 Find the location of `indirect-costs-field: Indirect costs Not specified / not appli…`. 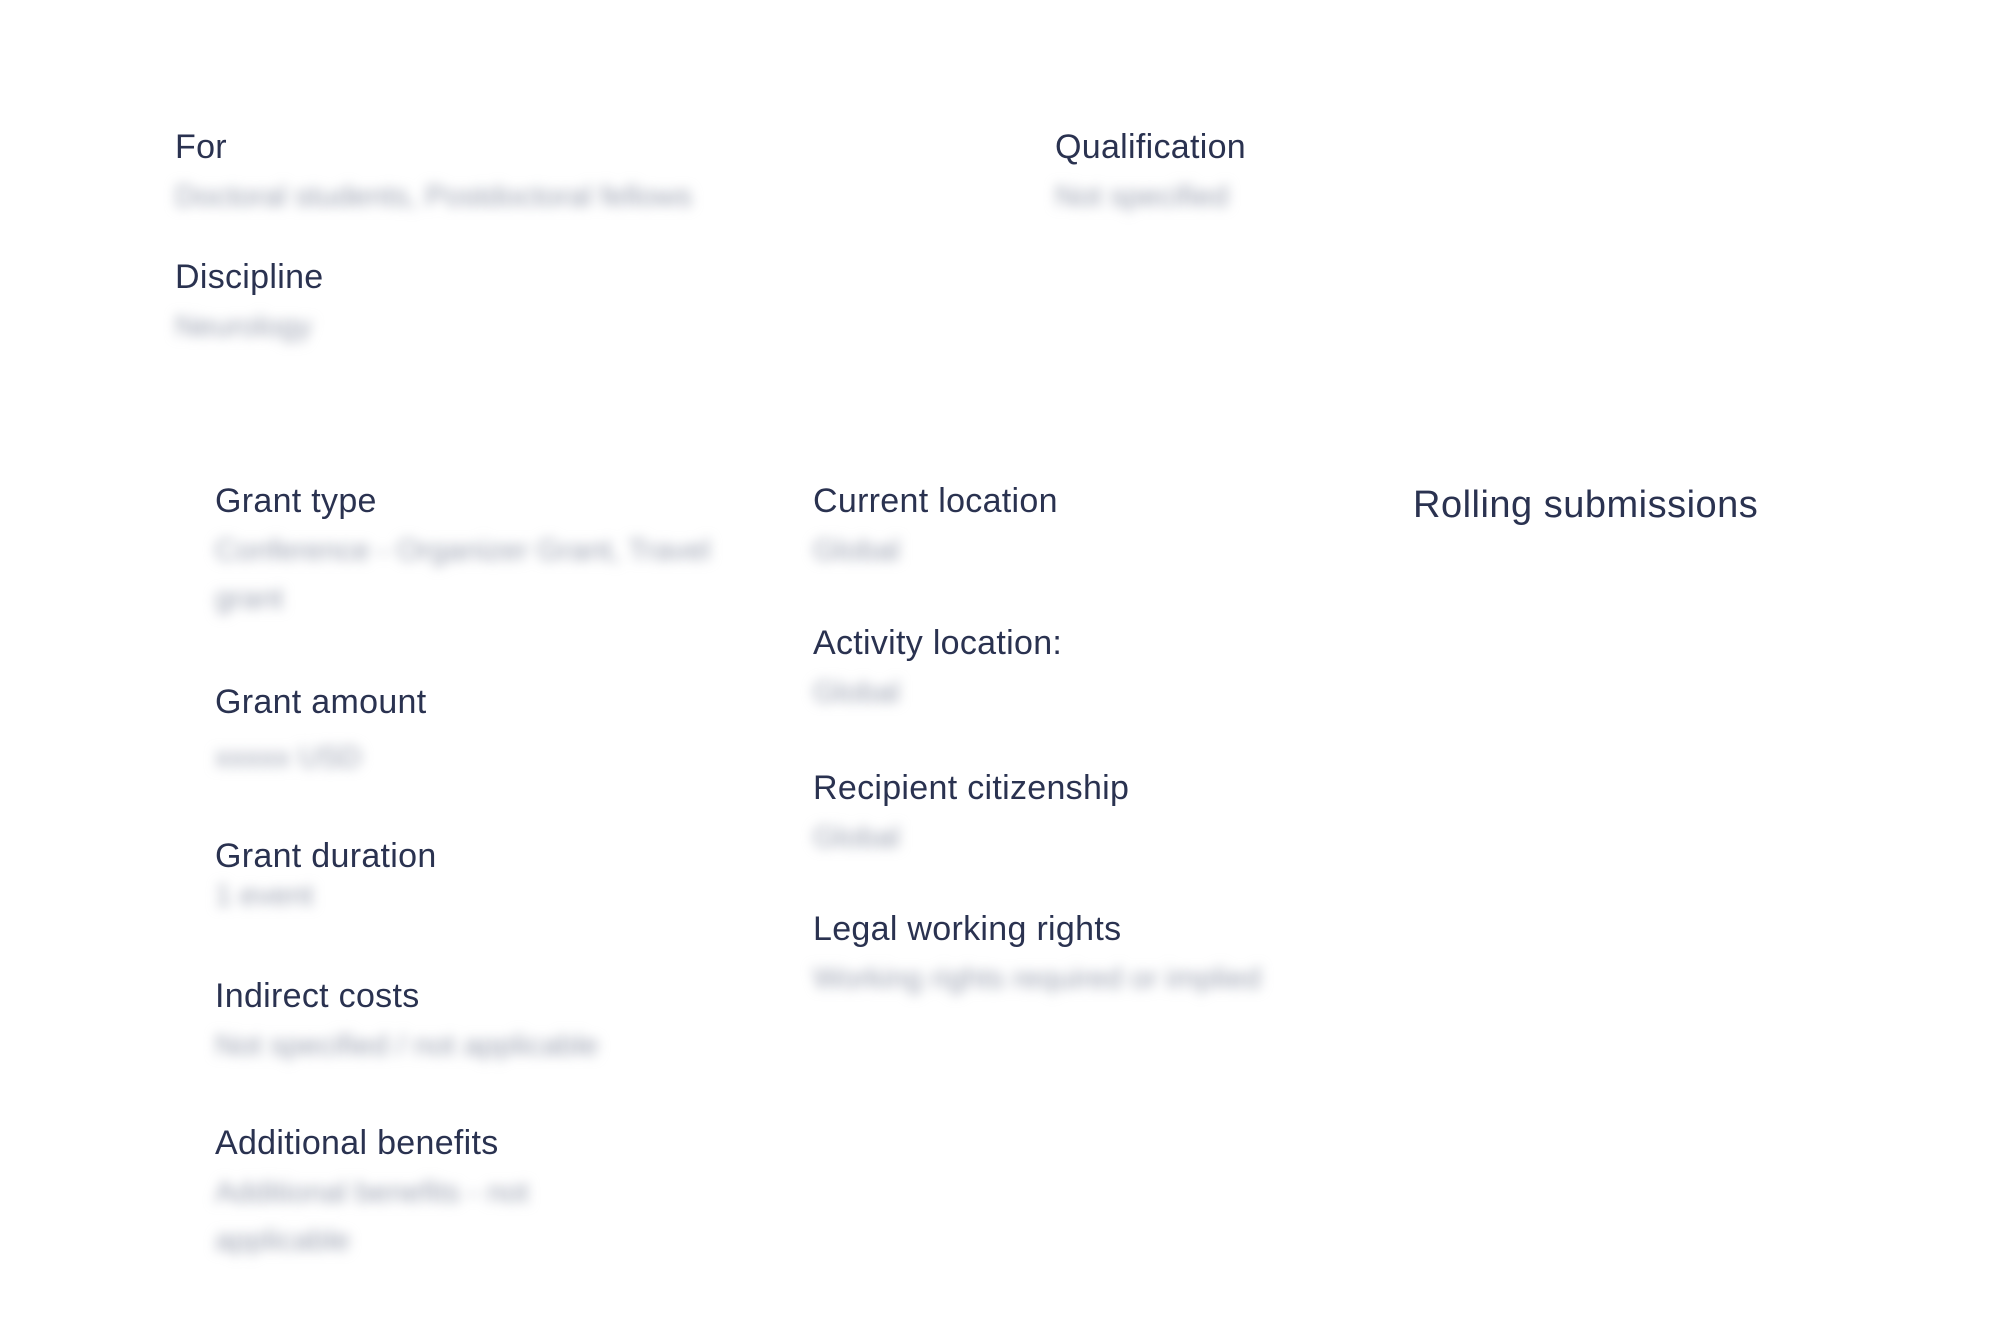

indirect-costs-field: Indirect costs Not specified / not appli… is located at coordinates (495, 1023).